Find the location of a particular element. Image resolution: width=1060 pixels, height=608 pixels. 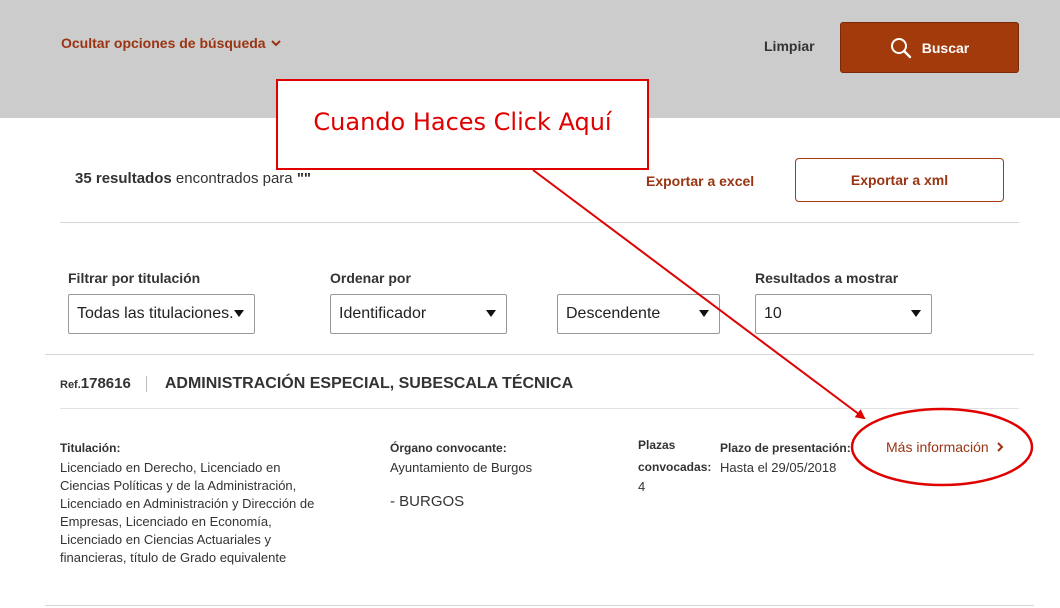

toggle-search-options-label: Ocultar opciones de búsqueda is located at coordinates (163, 43).